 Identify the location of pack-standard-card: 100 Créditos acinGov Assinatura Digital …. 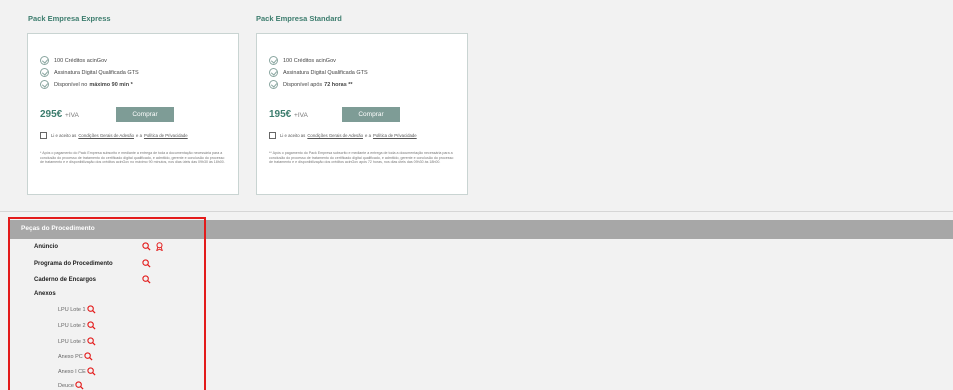
(362, 114).